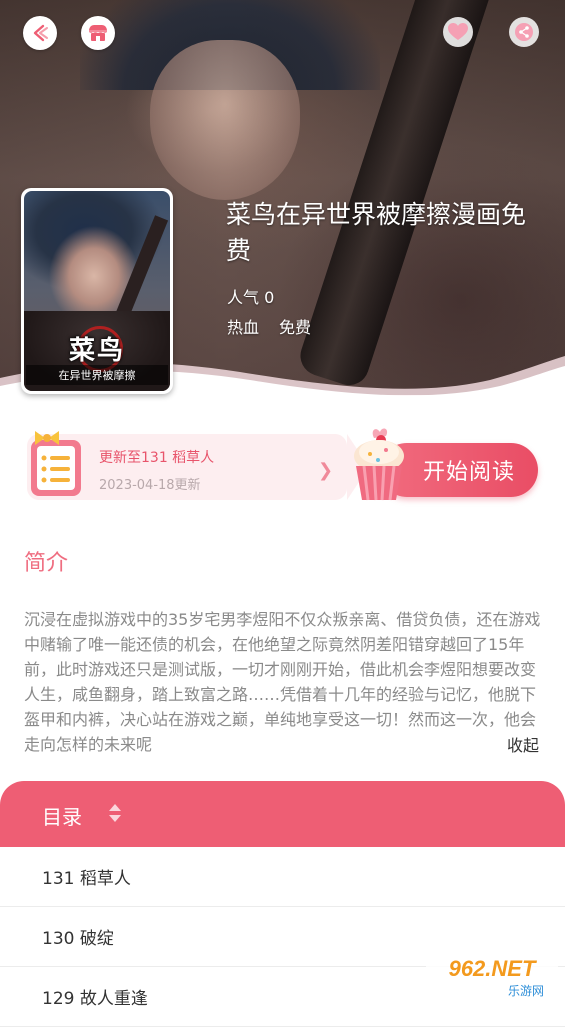  Describe the element at coordinates (526, 991) in the screenshot. I see `watermark-sub: 乐游网` at that location.